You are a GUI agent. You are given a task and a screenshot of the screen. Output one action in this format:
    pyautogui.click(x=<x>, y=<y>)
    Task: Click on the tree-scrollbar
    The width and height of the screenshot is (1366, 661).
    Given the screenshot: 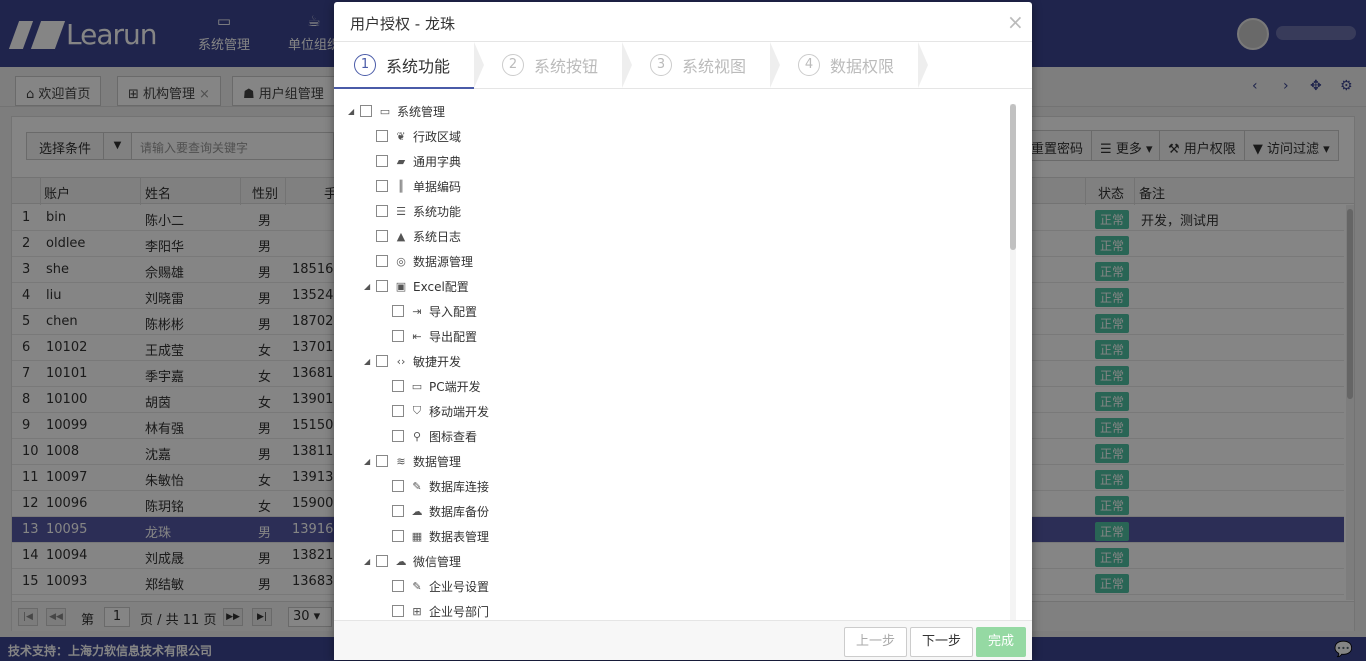 What is the action you would take?
    pyautogui.click(x=1013, y=362)
    